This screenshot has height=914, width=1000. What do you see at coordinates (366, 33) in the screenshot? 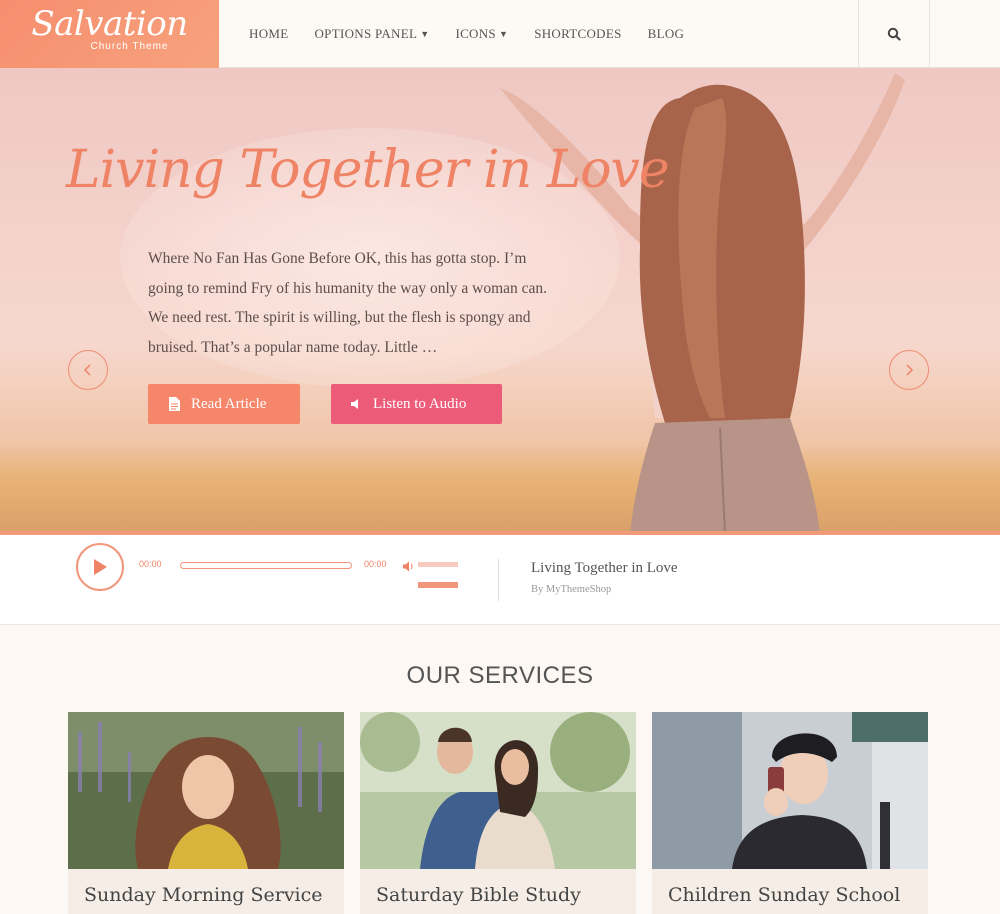
I see `nav-item-label: OPTIONS PANEL` at bounding box center [366, 33].